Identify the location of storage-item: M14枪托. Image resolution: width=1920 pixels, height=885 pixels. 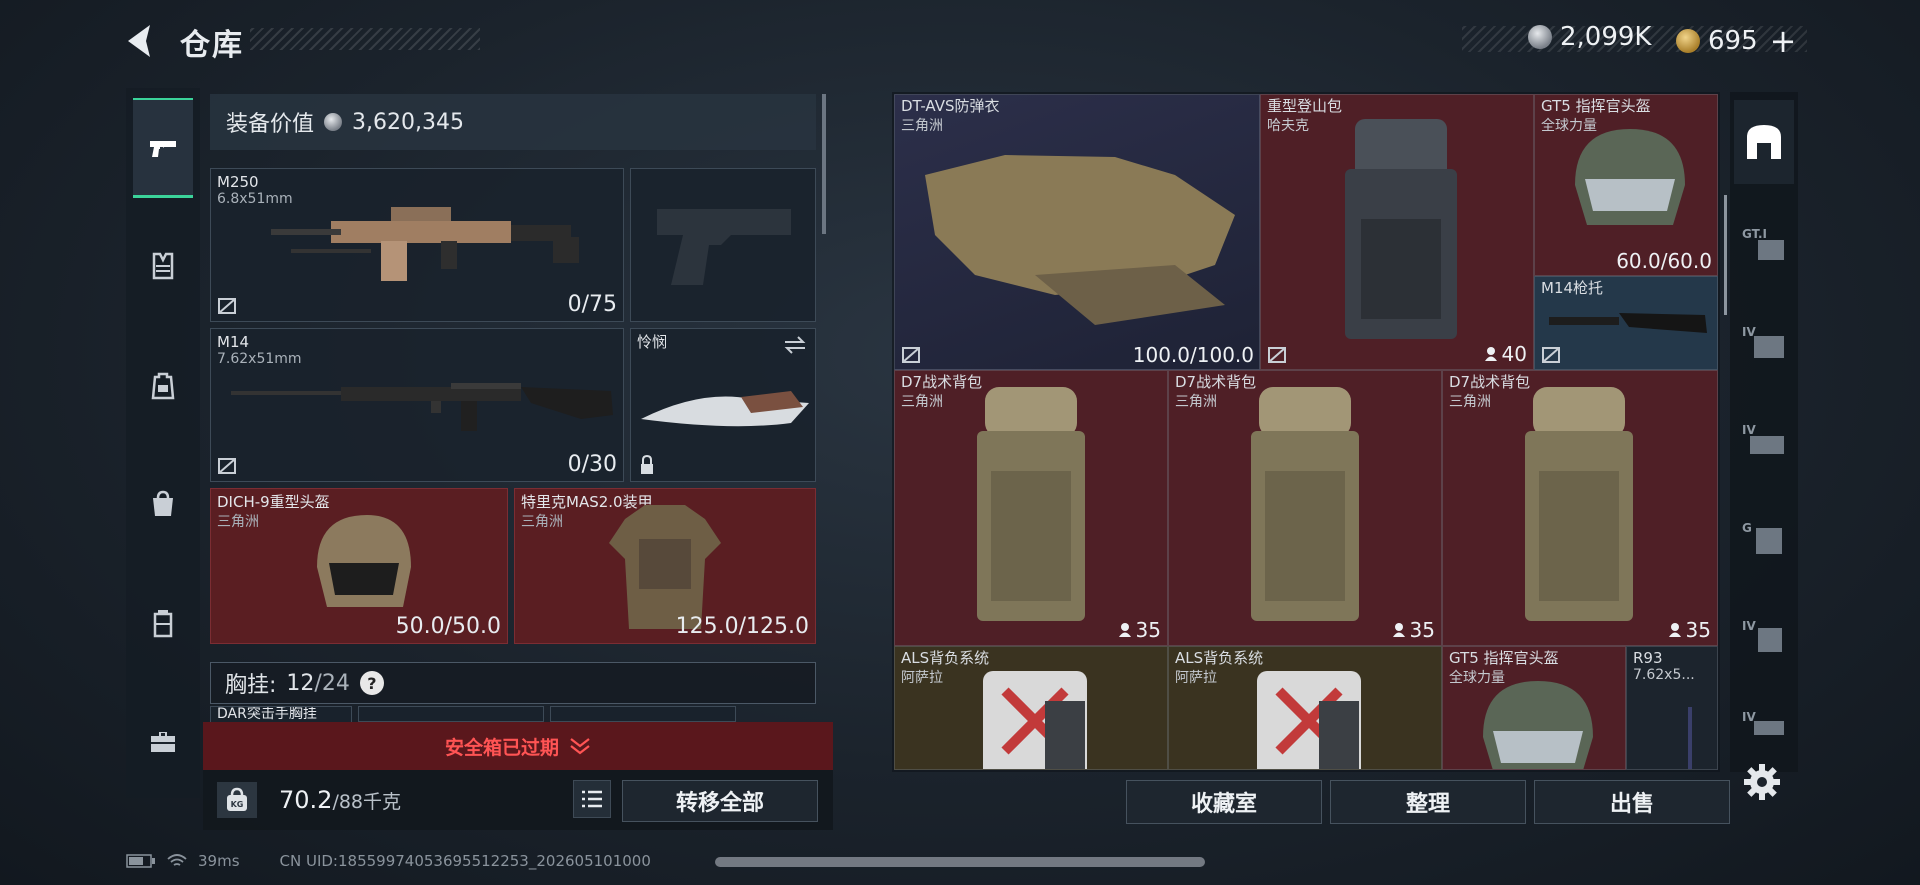
(1626, 323).